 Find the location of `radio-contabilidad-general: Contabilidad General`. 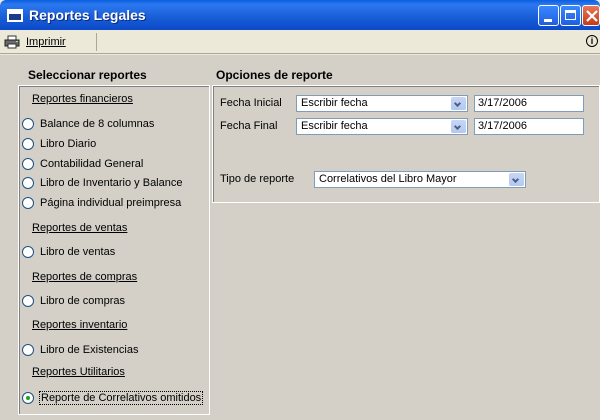

radio-contabilidad-general: Contabilidad General is located at coordinates (82, 164).